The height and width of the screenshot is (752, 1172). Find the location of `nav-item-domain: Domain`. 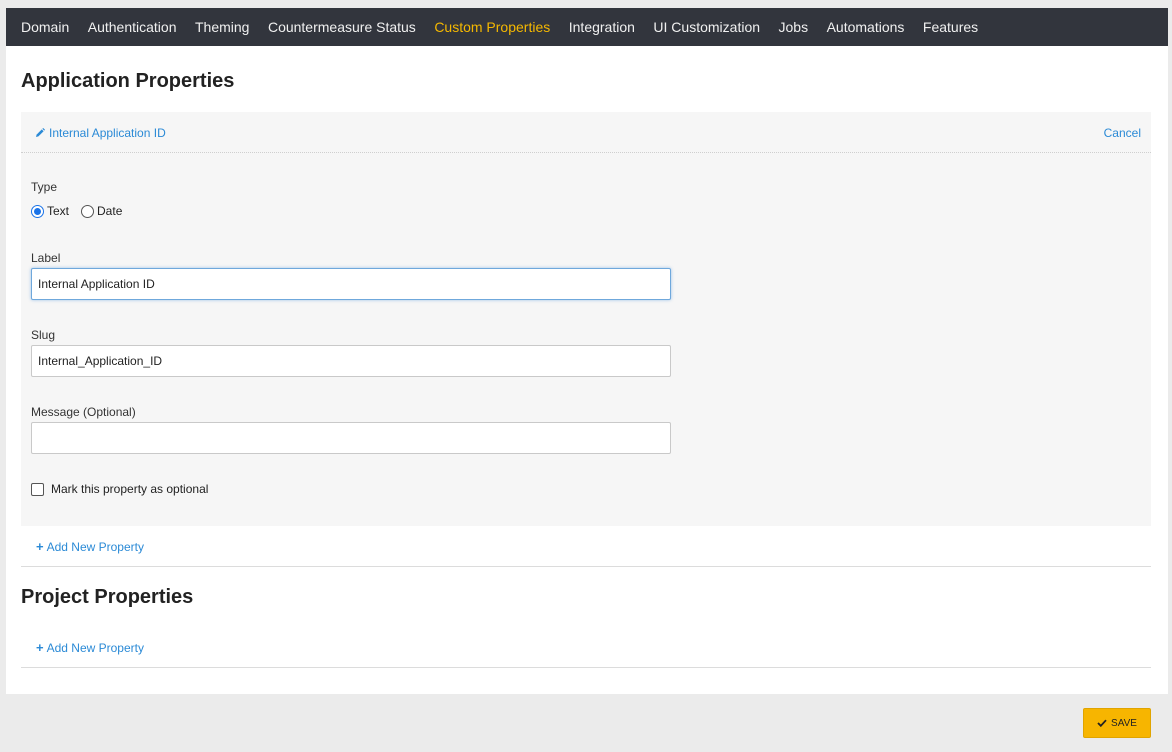

nav-item-domain: Domain is located at coordinates (45, 27).